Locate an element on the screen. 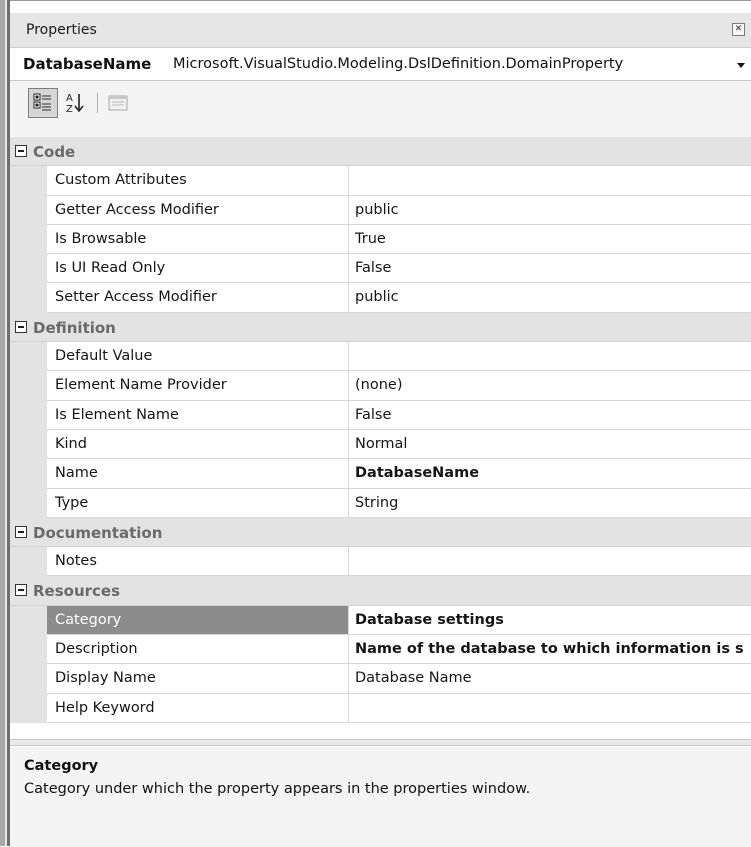 The image size is (751, 847). property-row-selected: Category Database settings is located at coordinates (380, 620).